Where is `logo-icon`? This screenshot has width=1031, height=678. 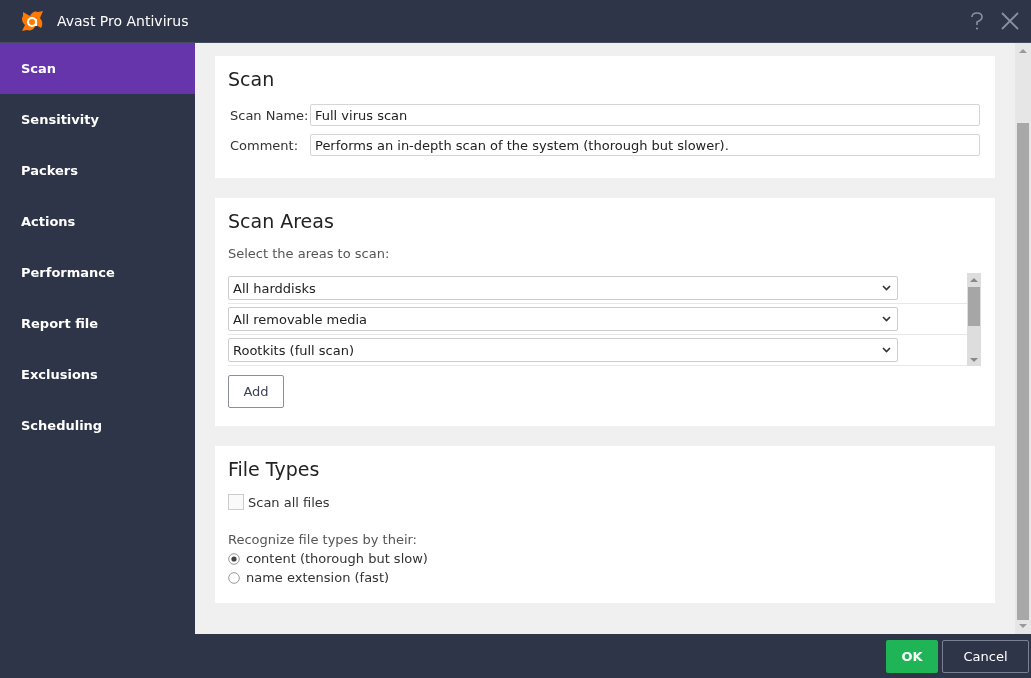 logo-icon is located at coordinates (32, 21).